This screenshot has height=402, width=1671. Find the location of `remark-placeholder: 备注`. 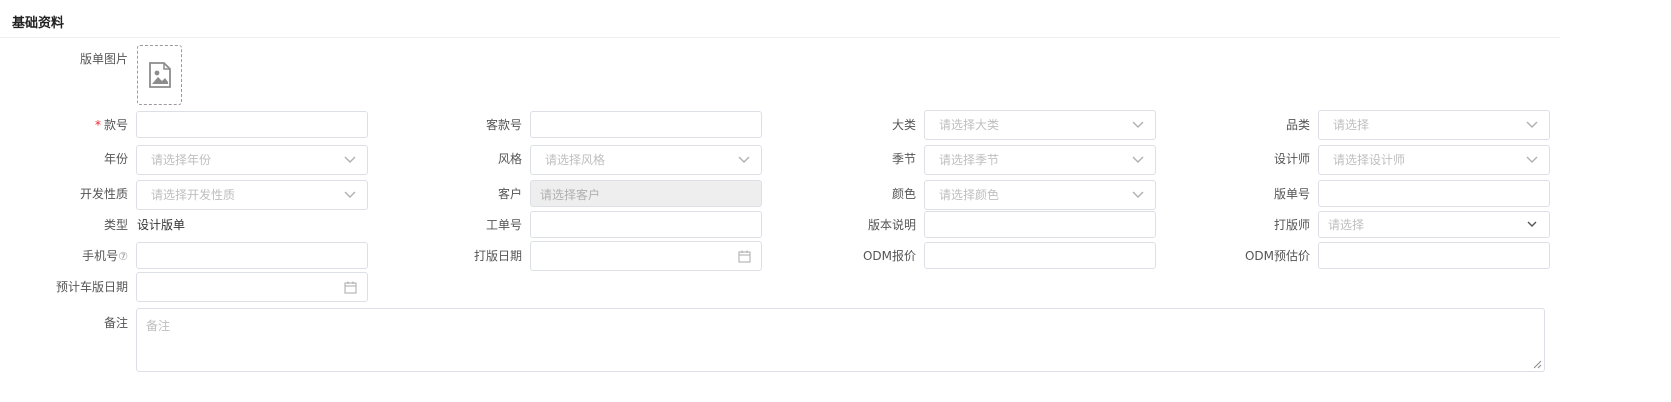

remark-placeholder: 备注 is located at coordinates (158, 326).